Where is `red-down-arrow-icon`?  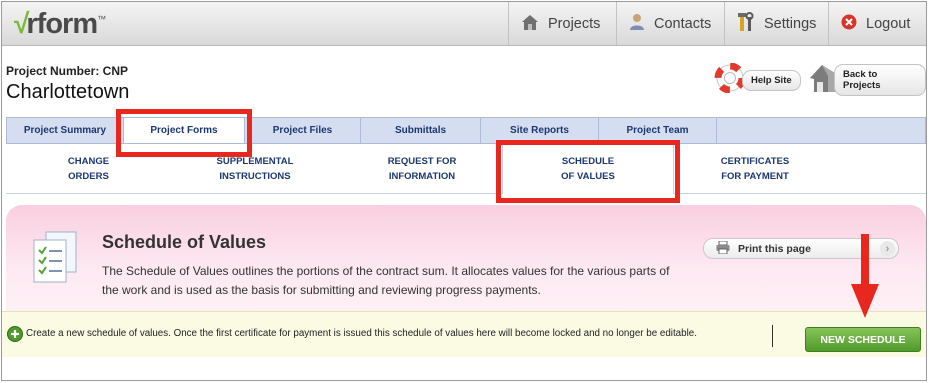 red-down-arrow-icon is located at coordinates (865, 276).